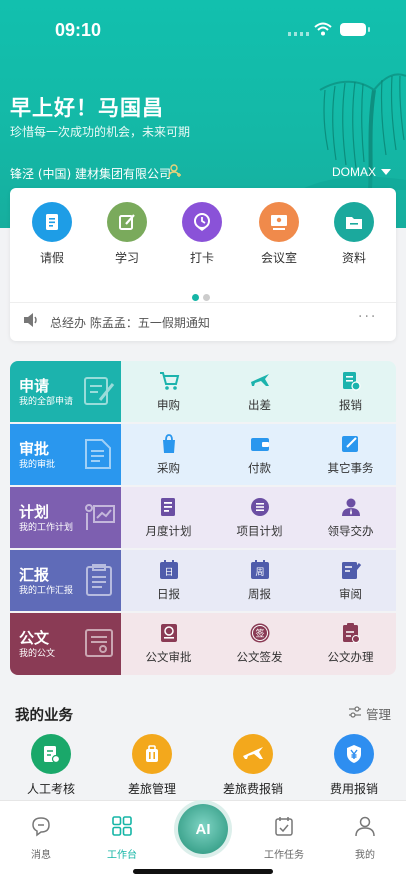  I want to click on grid-item-label: 报销, so click(350, 405).